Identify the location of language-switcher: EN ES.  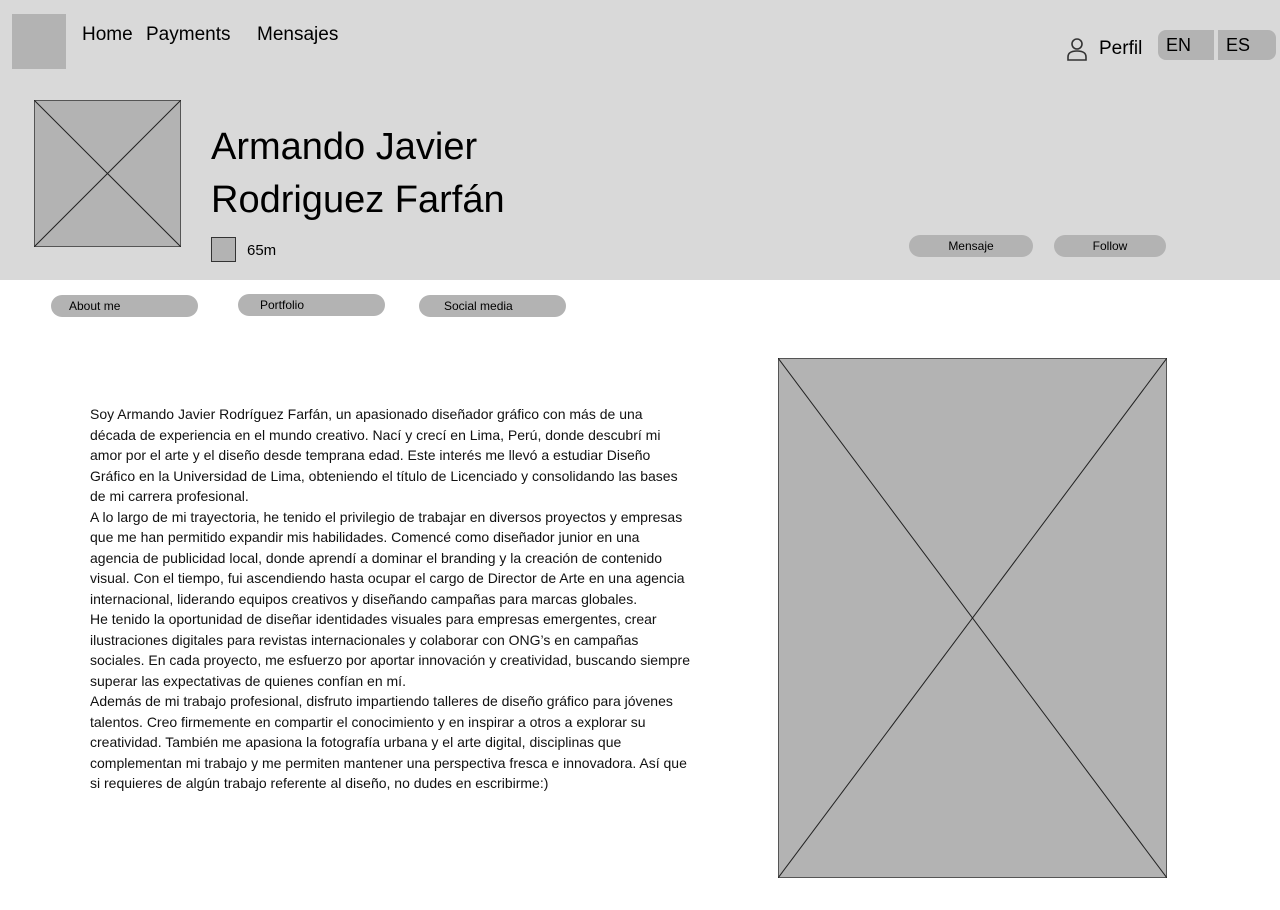
(1217, 45).